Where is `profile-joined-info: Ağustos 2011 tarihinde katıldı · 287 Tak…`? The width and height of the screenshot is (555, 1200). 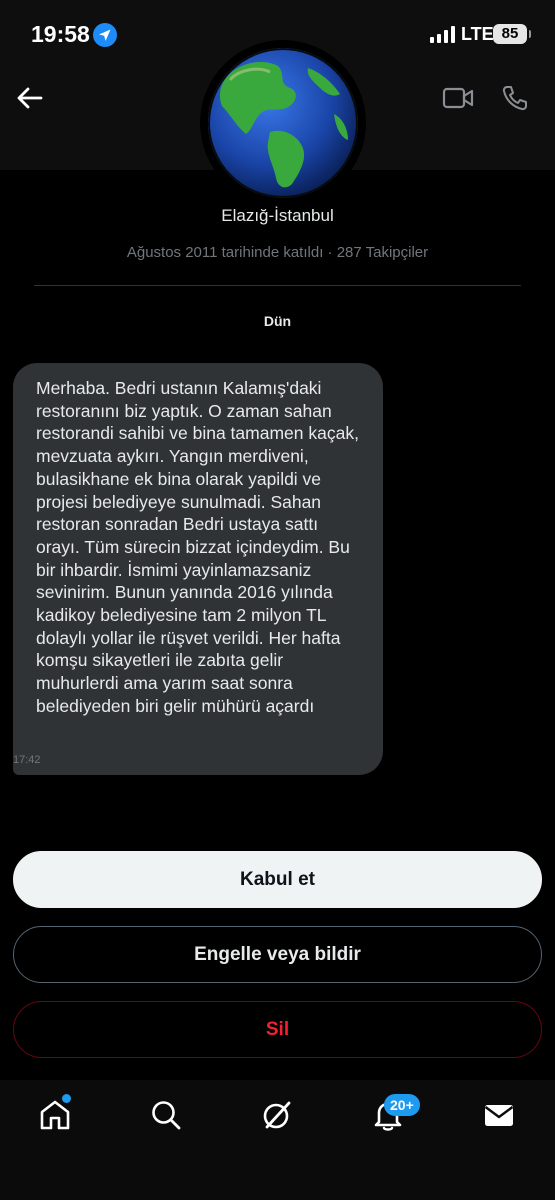 profile-joined-info: Ağustos 2011 tarihinde katıldı · 287 Tak… is located at coordinates (277, 252).